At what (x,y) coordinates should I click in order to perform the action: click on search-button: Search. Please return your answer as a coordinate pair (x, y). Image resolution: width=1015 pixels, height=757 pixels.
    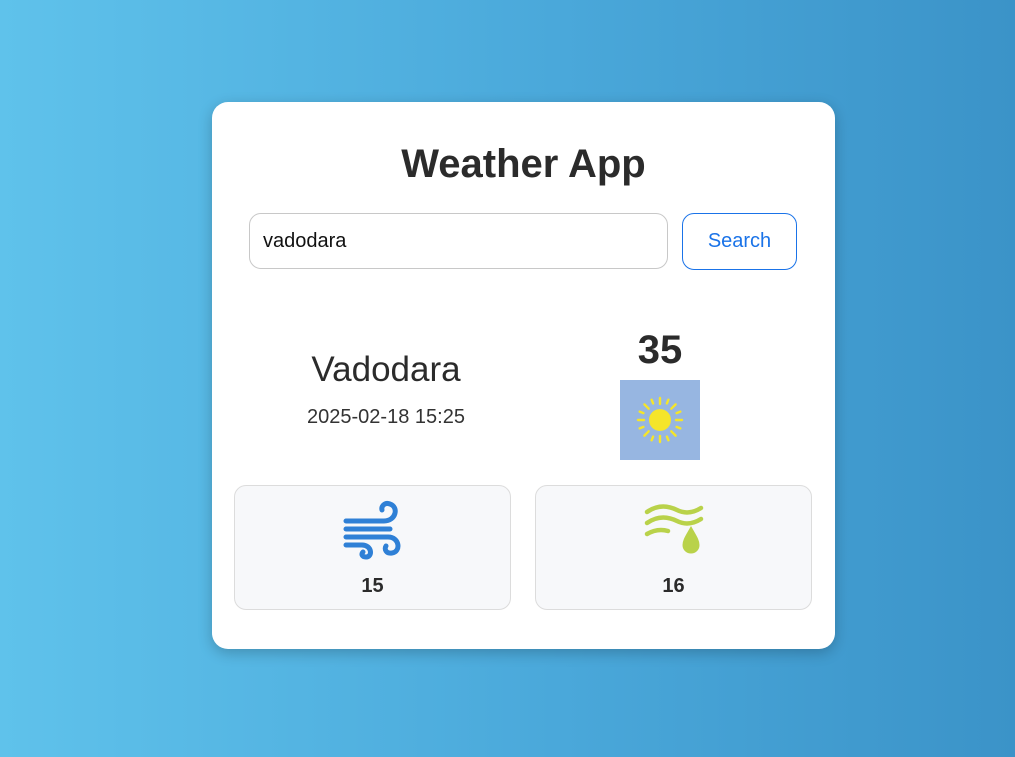
    Looking at the image, I should click on (739, 241).